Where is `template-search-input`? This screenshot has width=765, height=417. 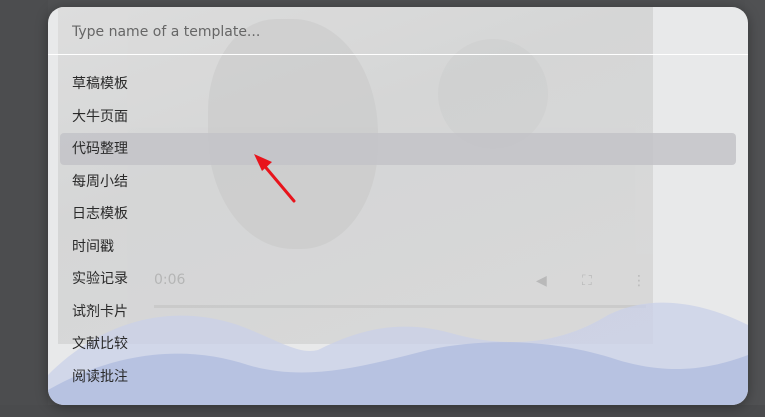
template-search-input is located at coordinates (392, 32).